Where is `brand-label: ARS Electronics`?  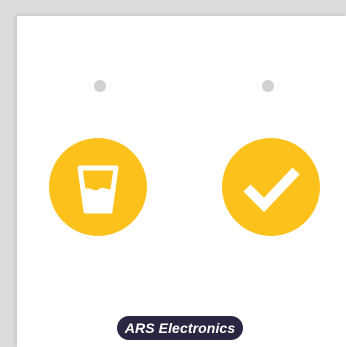
brand-label: ARS Electronics is located at coordinates (180, 328).